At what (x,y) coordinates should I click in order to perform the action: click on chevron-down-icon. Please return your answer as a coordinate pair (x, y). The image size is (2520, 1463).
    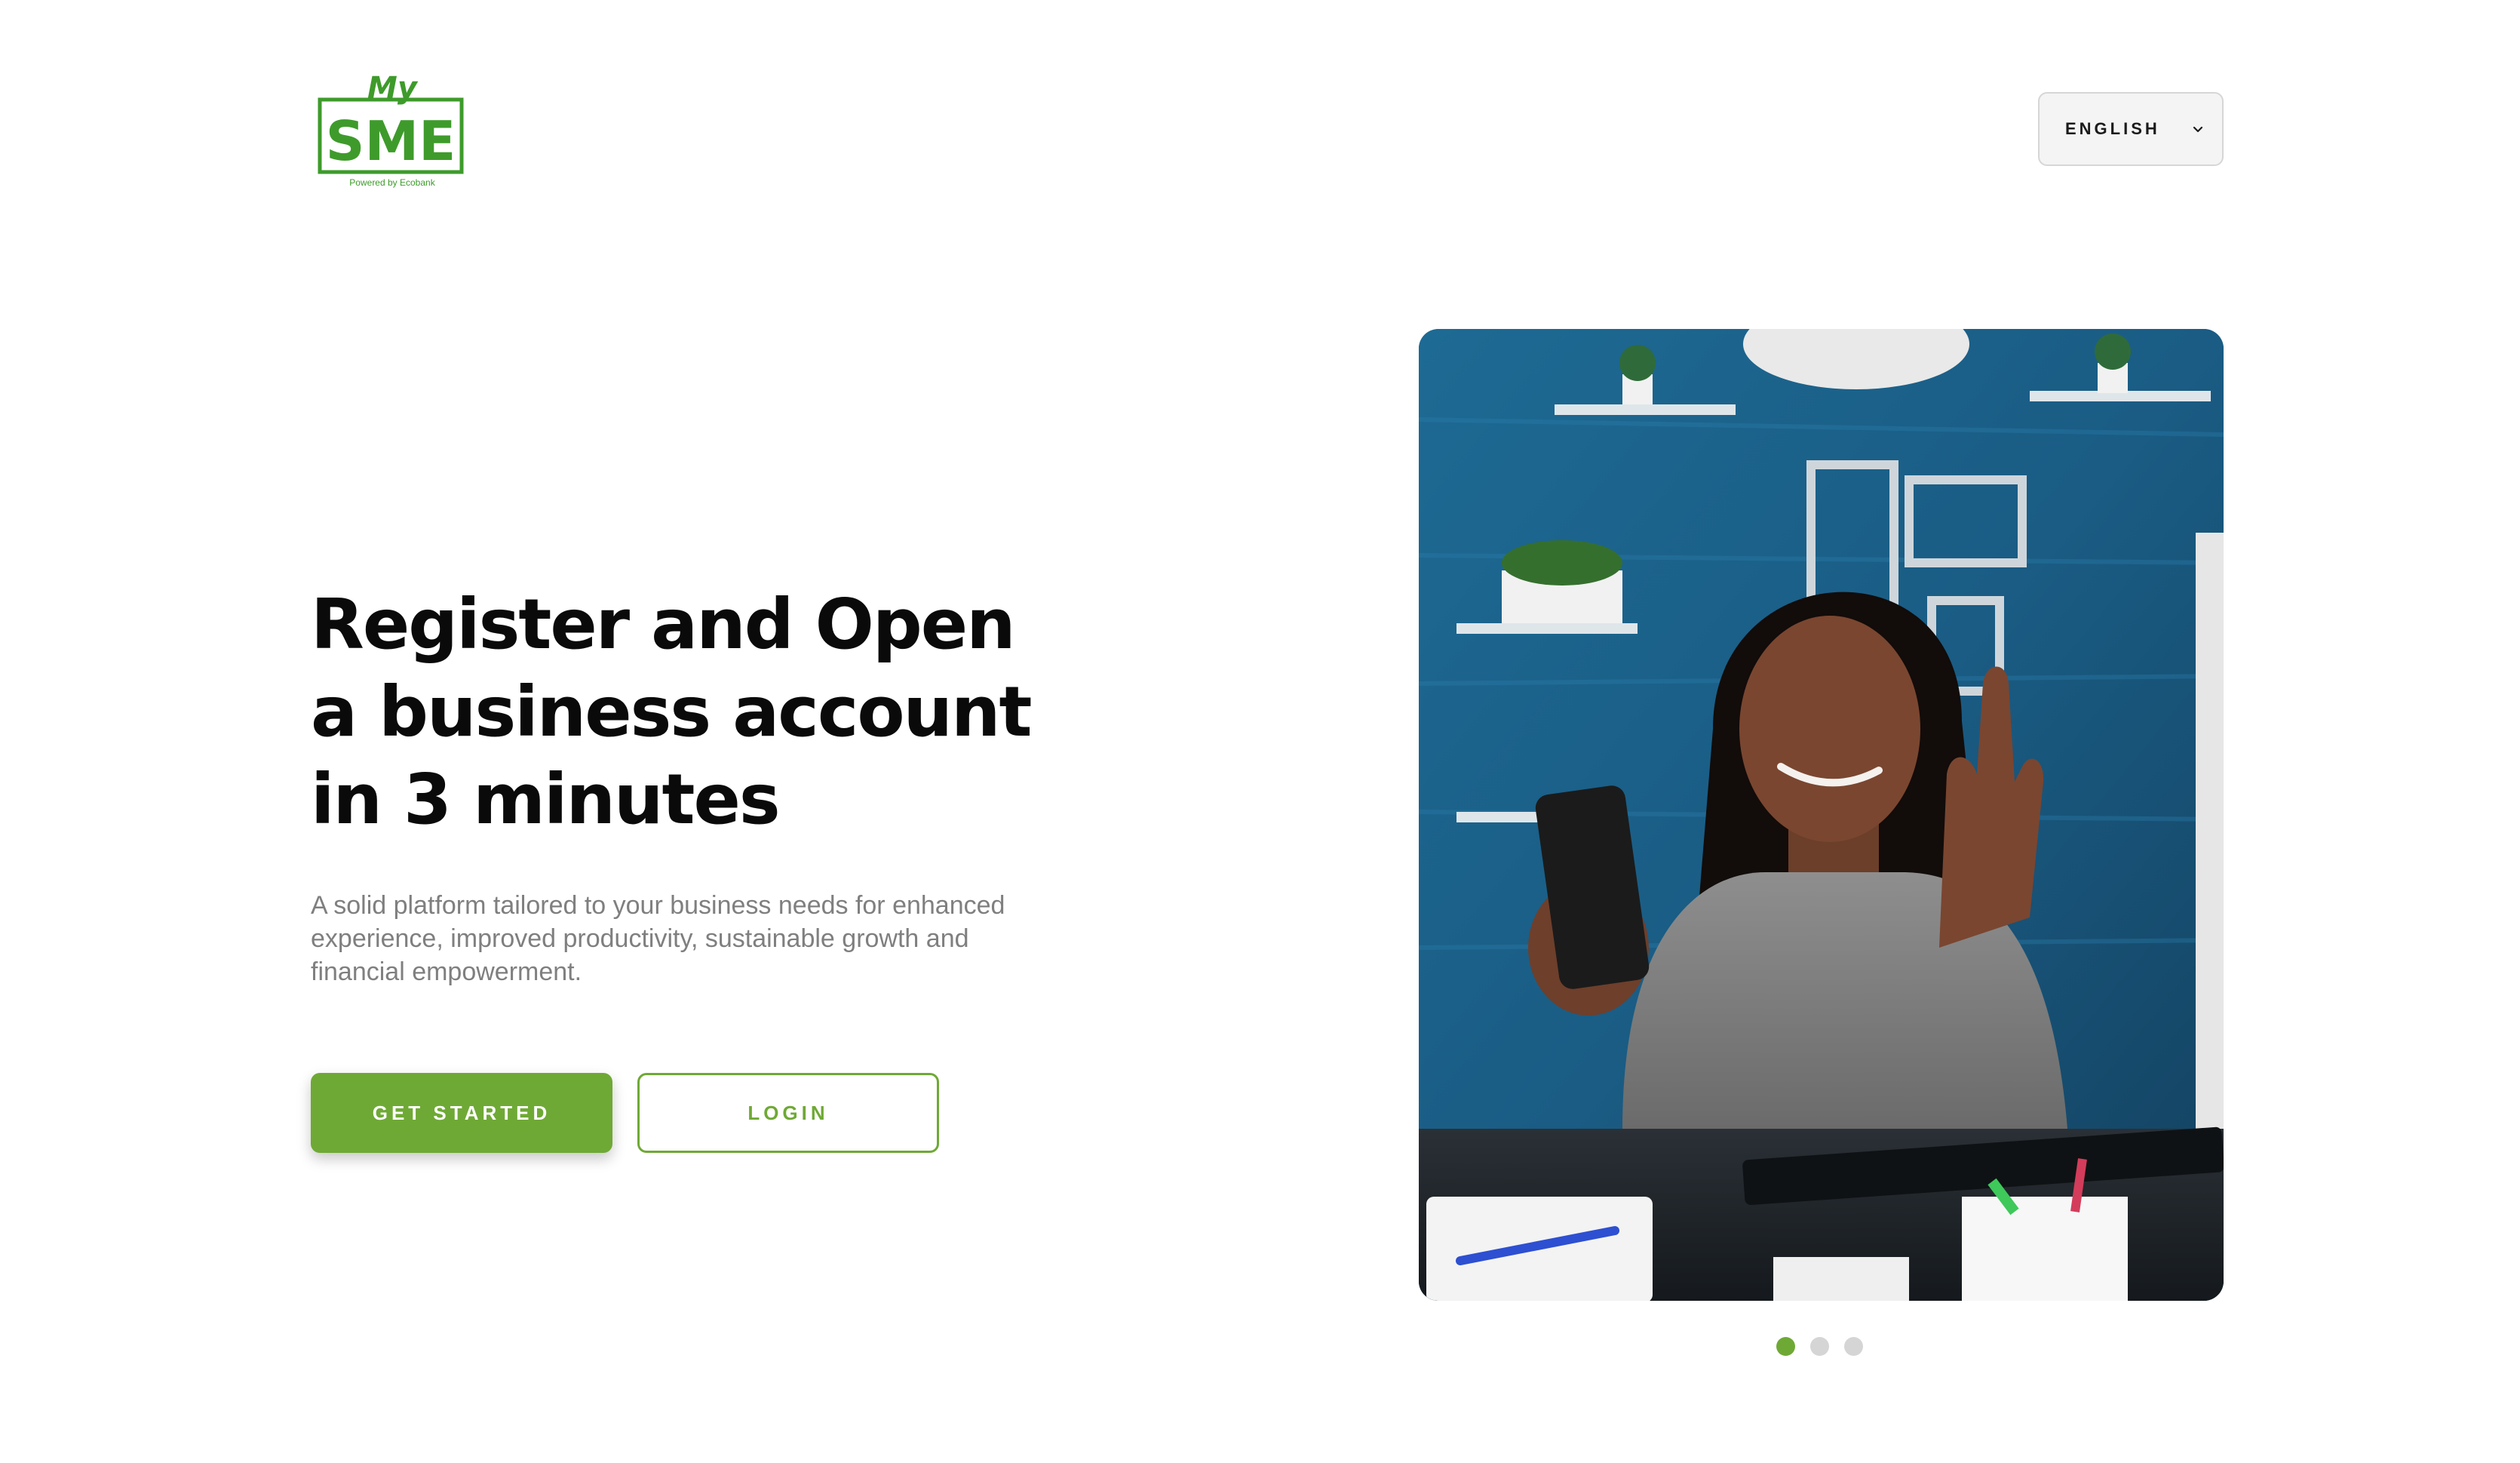
    Looking at the image, I should click on (2197, 129).